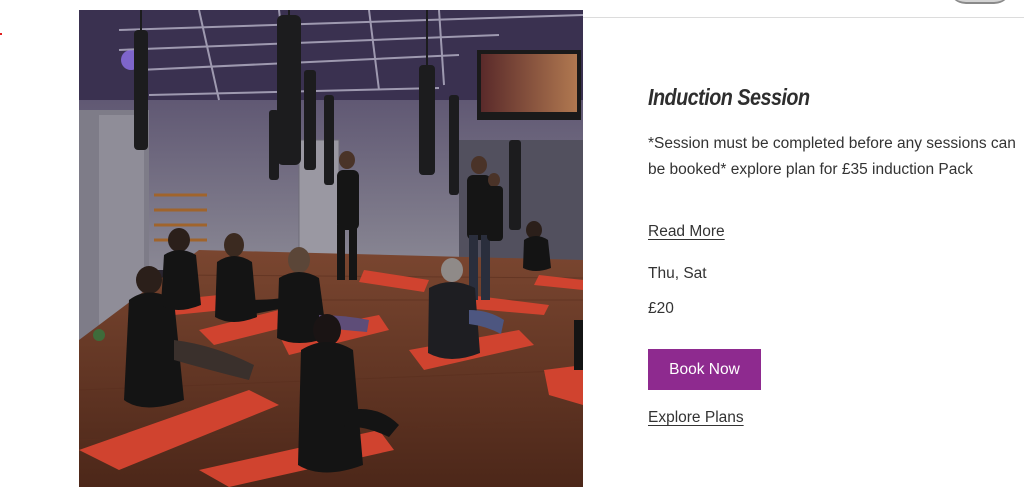 This screenshot has height=493, width=1024. What do you see at coordinates (661, 308) in the screenshot?
I see `session-price: £20` at bounding box center [661, 308].